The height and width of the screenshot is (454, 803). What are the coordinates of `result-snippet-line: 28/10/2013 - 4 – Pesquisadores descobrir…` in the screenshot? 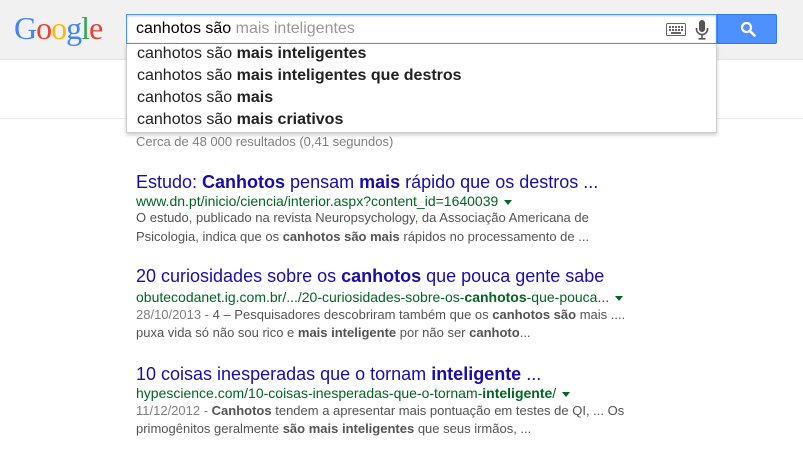 It's located at (380, 315).